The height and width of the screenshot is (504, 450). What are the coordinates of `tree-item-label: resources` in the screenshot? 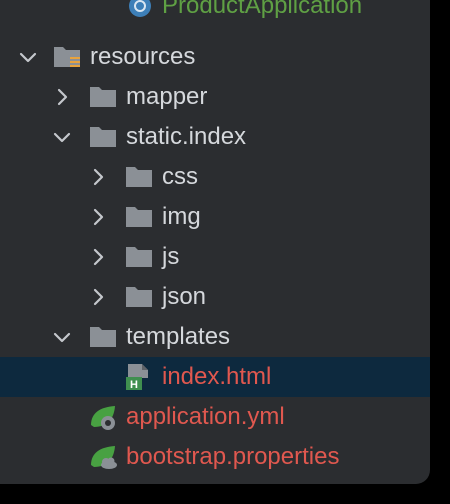 It's located at (143, 56).